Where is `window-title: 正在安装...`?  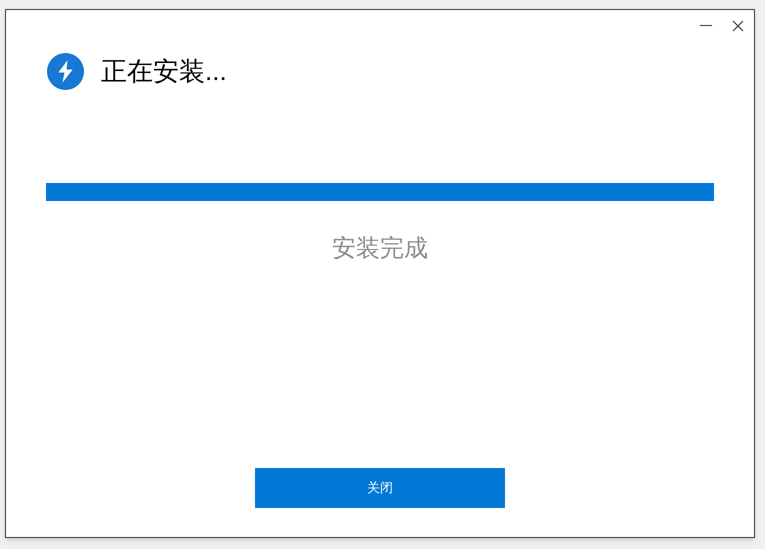 window-title: 正在安装... is located at coordinates (164, 71).